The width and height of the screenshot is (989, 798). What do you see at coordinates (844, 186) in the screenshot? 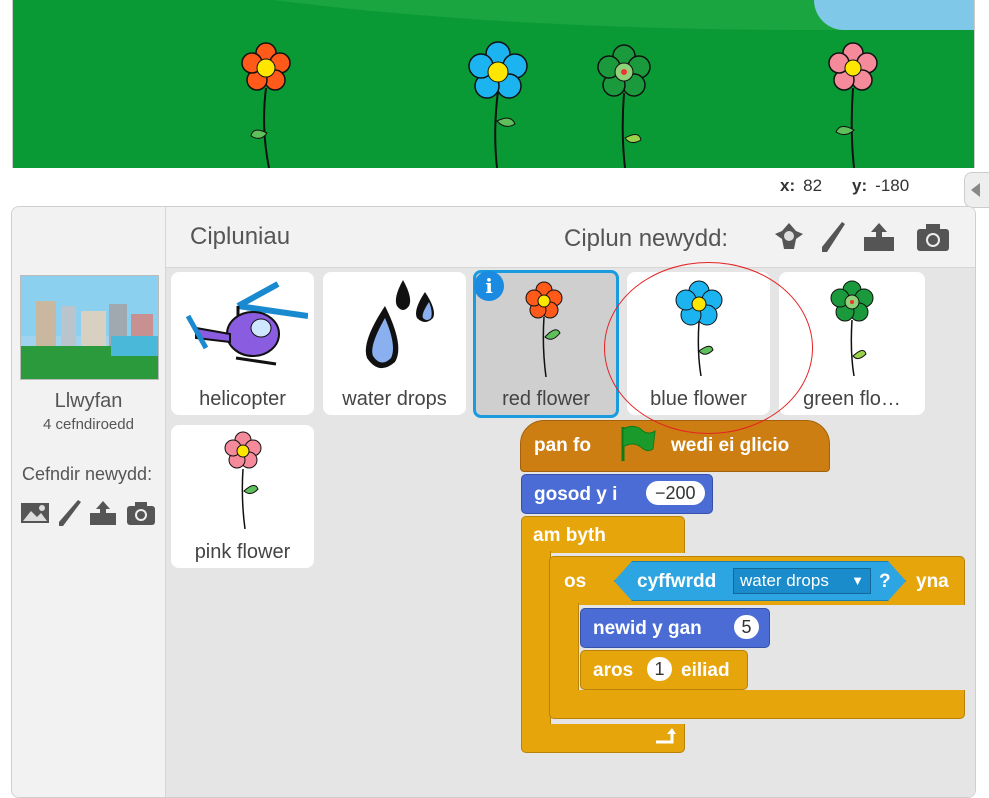
I see `mouse-coordinates: x: 82 y: -180` at bounding box center [844, 186].